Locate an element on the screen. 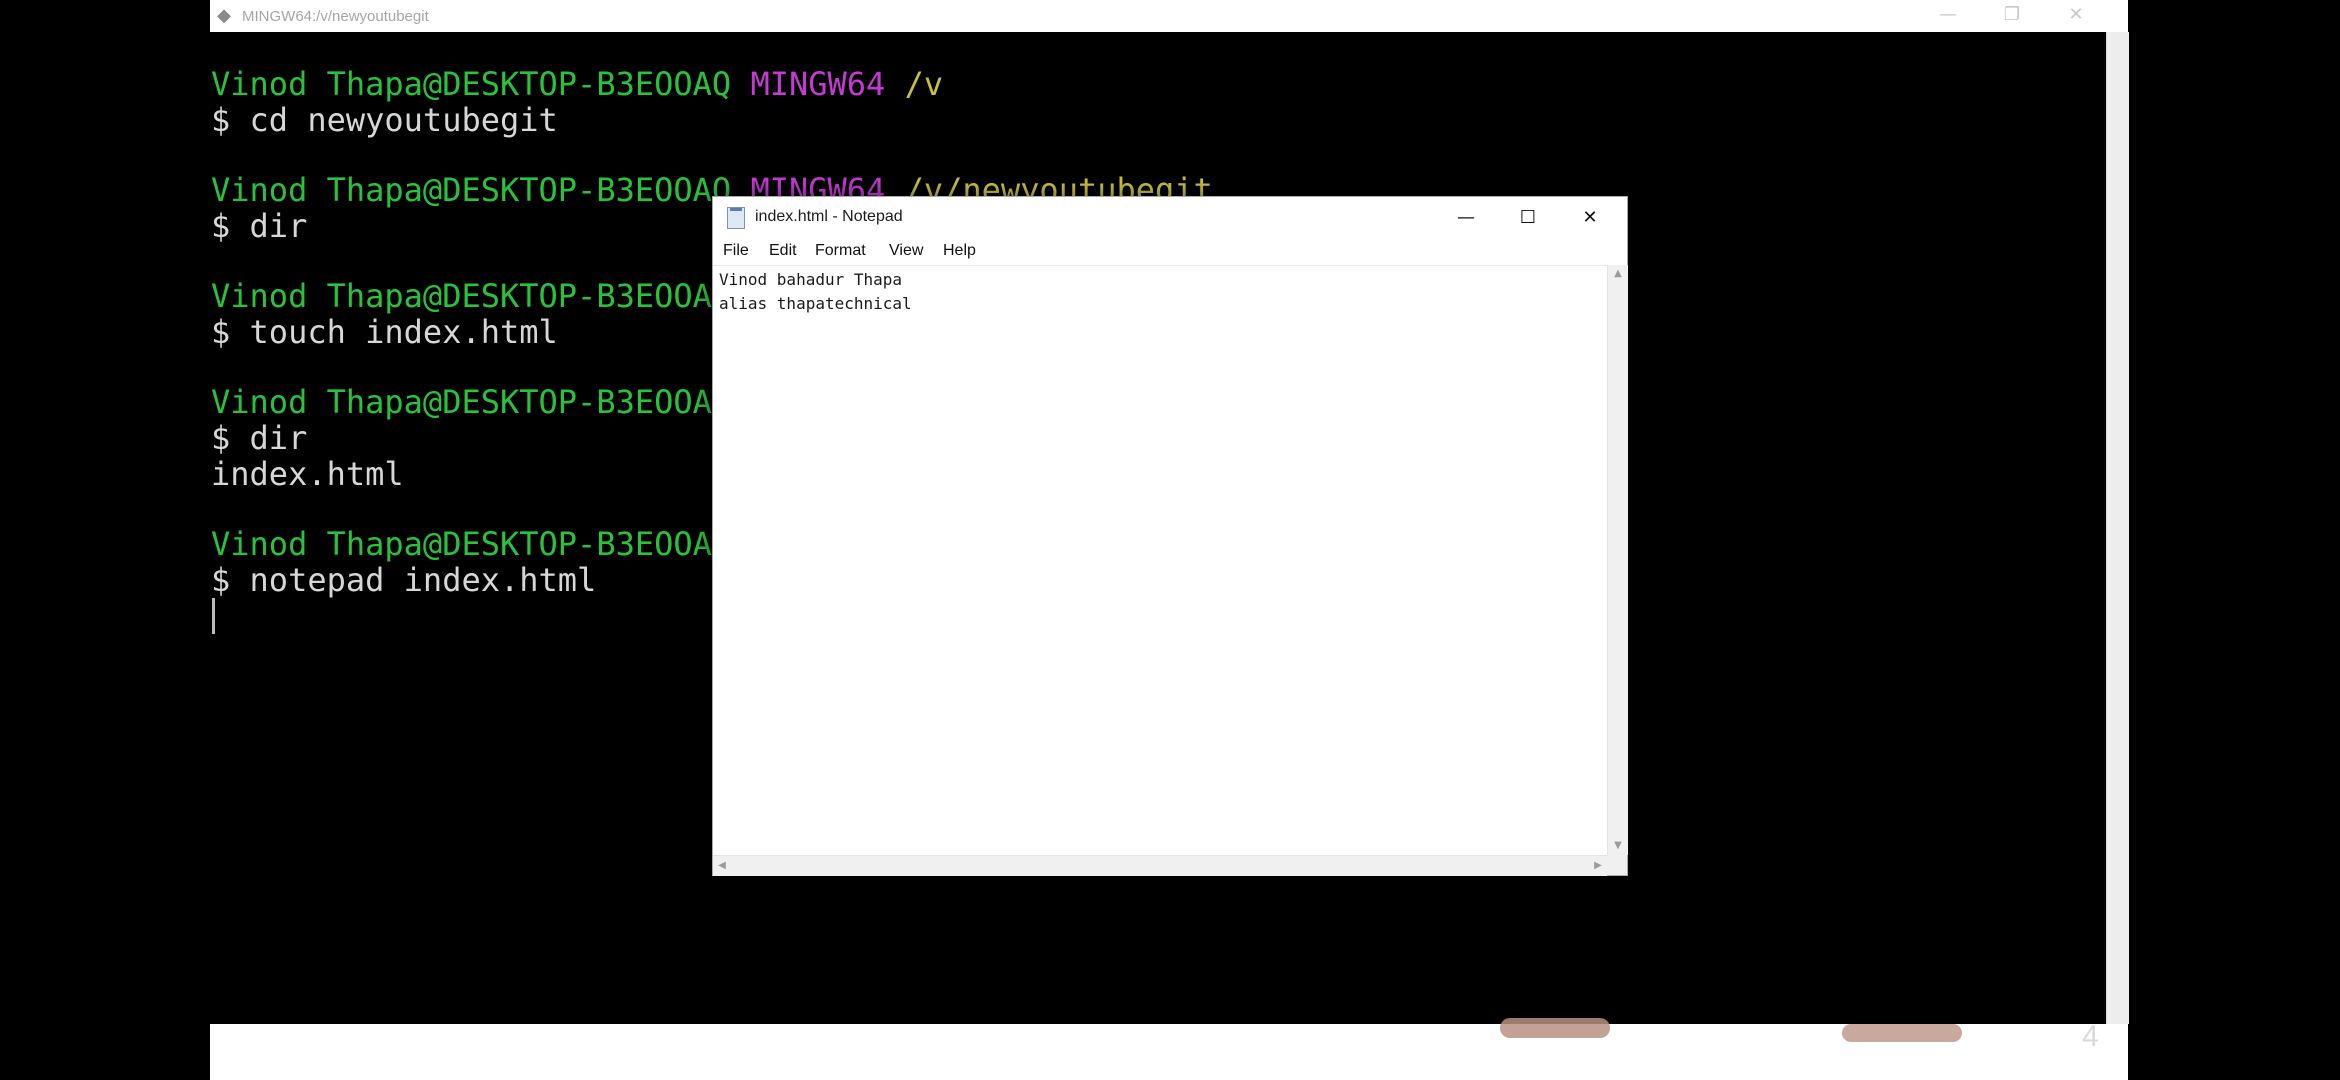 The image size is (2340, 1080). bash-restore-button: ❐ is located at coordinates (2012, 16).